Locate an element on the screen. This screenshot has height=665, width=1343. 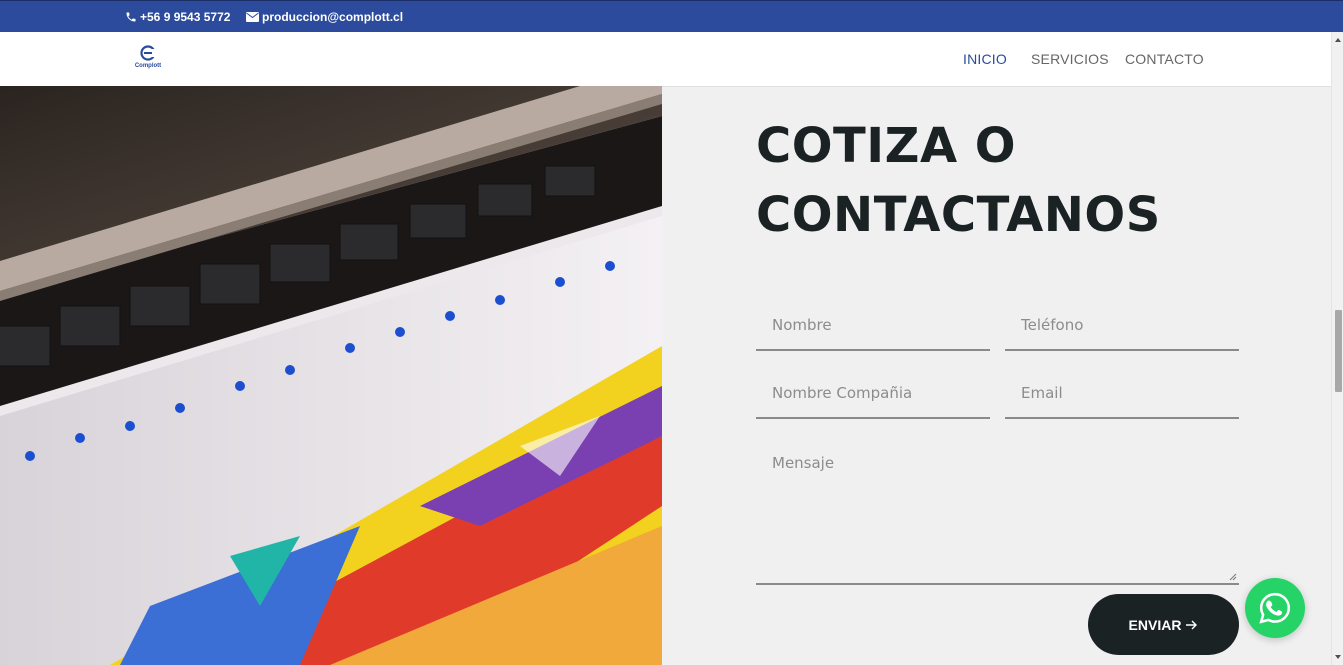
phone-number: +56 9 9543 5772 is located at coordinates (185, 17).